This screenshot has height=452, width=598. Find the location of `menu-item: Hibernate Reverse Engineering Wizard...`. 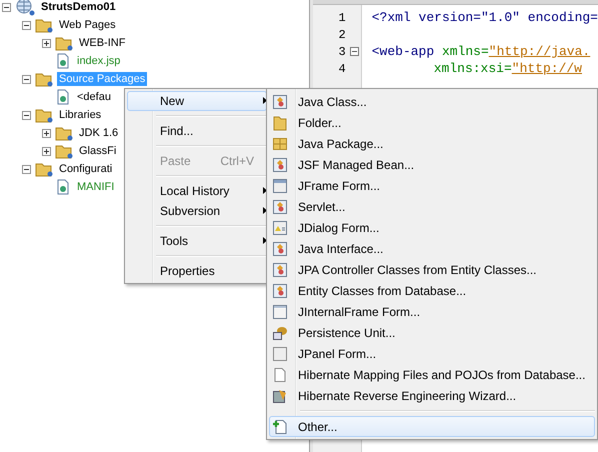

menu-item: Hibernate Reverse Engineering Wizard... is located at coordinates (432, 395).